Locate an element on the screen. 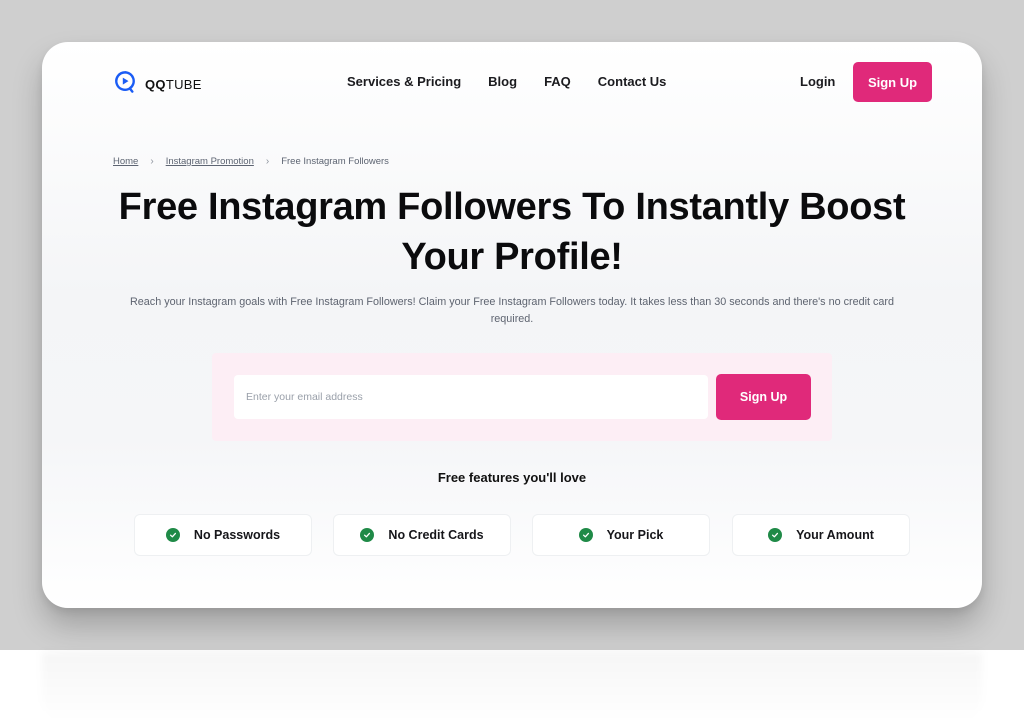 The height and width of the screenshot is (722, 1024). email-input is located at coordinates (471, 397).